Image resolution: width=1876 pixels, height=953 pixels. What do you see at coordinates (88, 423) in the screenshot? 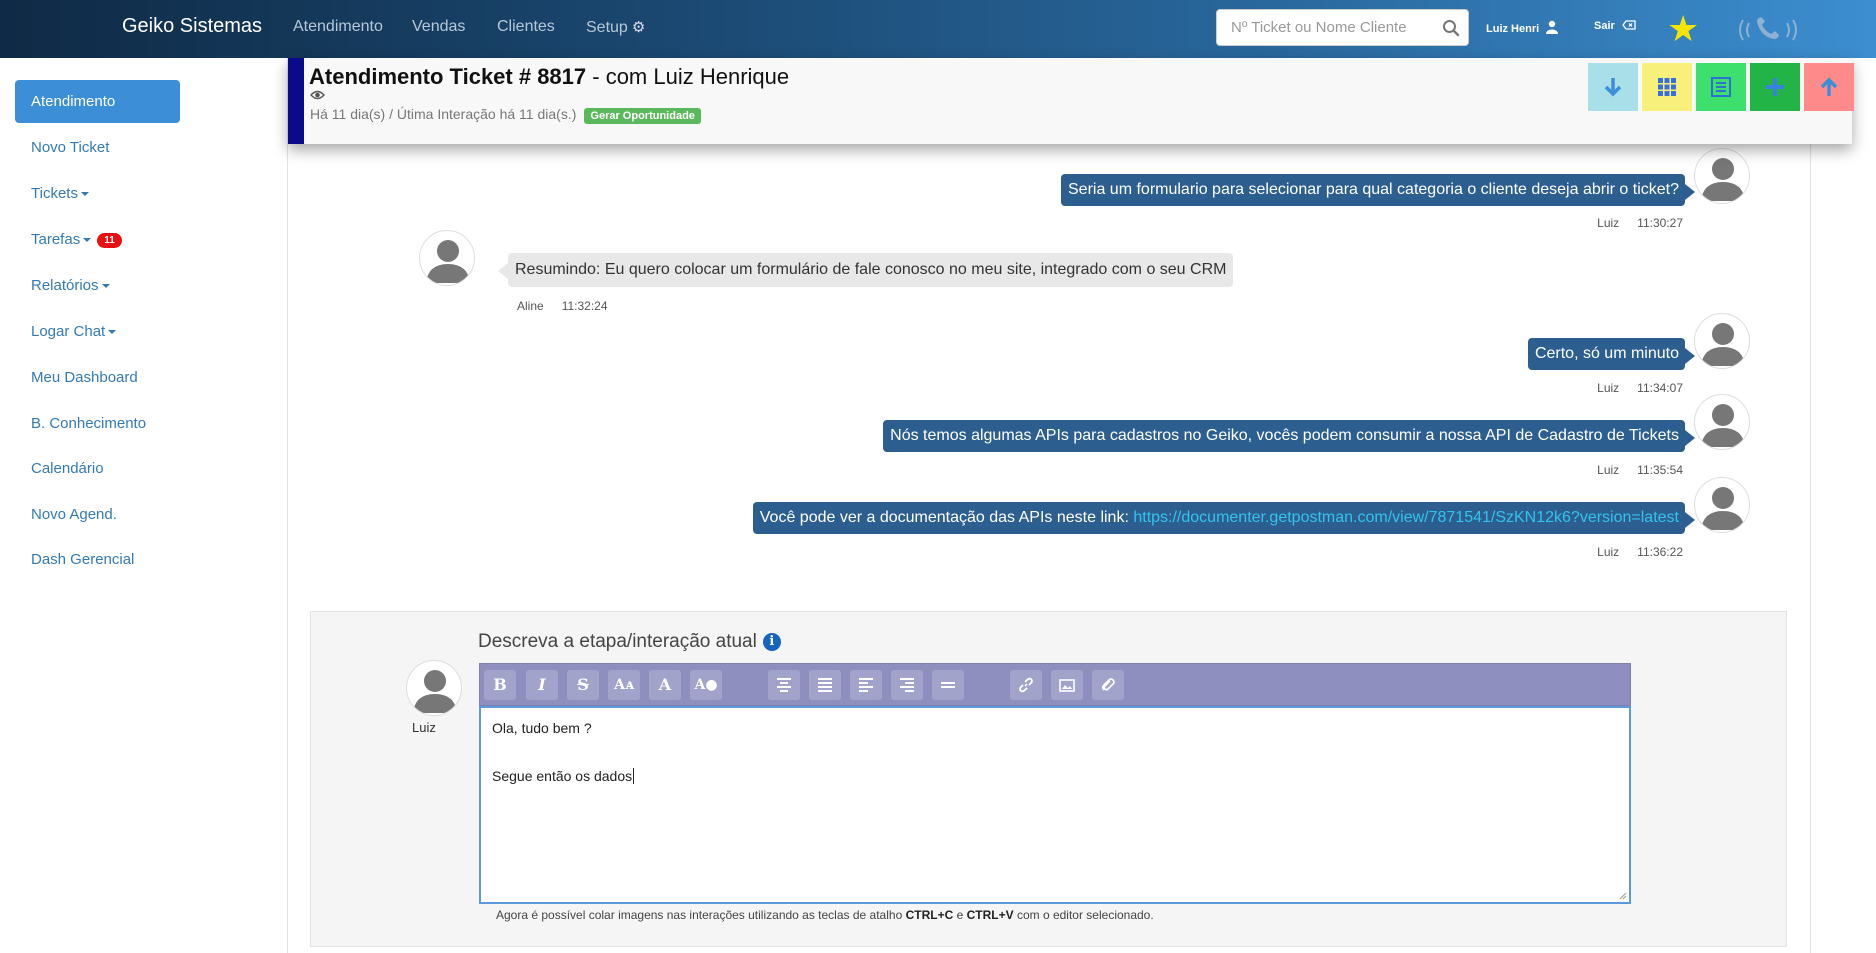
I see `sidebar-item-b-conhecimento: B. Conhecimento` at bounding box center [88, 423].